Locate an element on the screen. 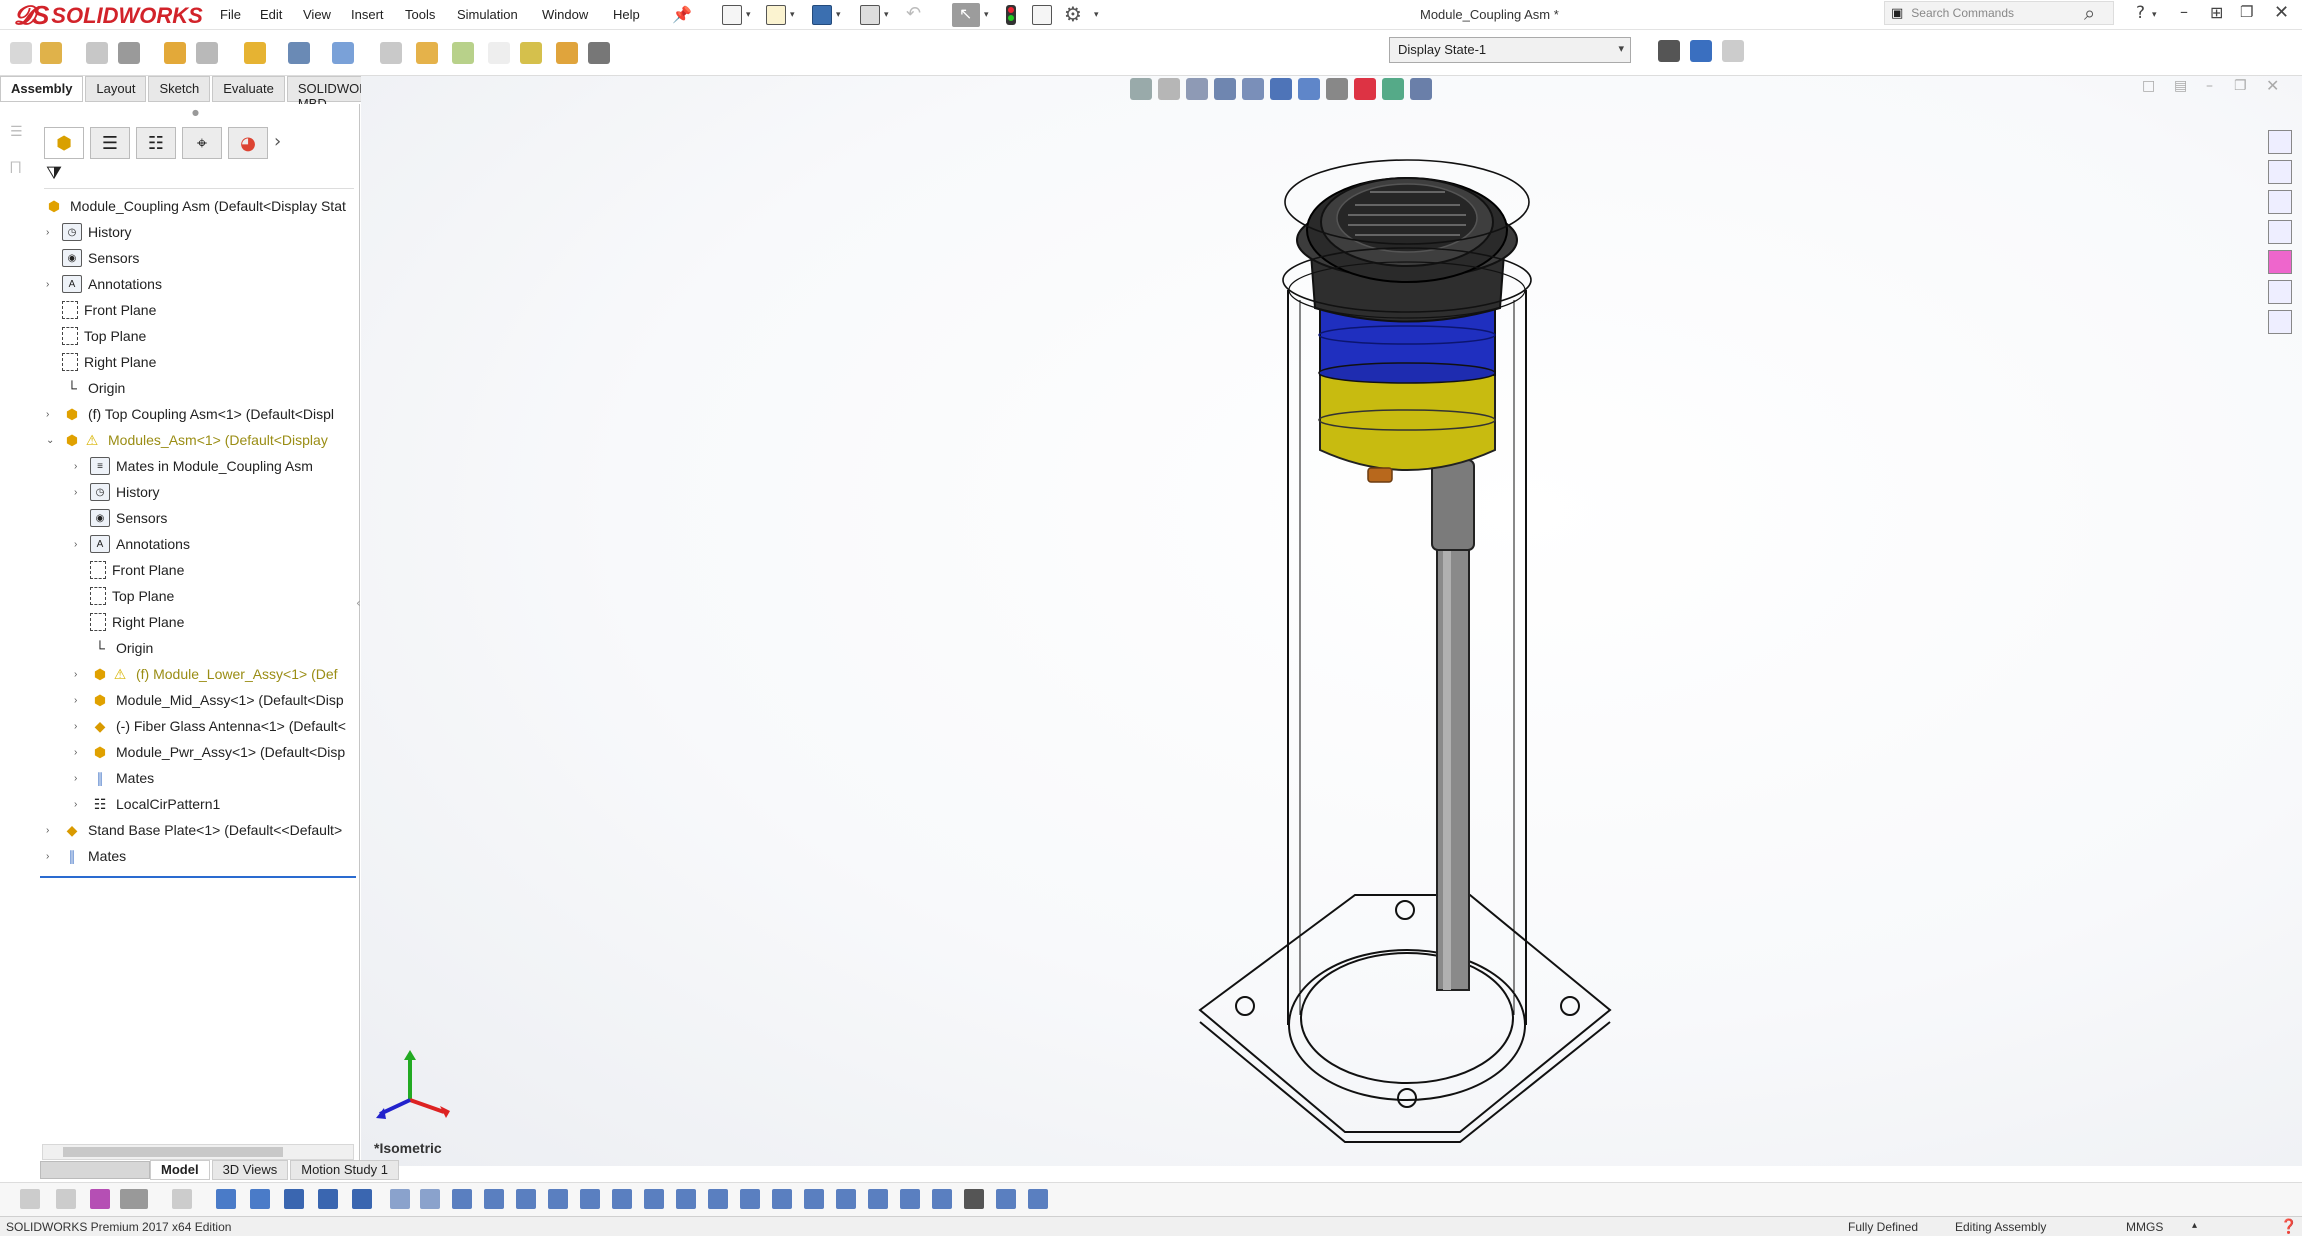 This screenshot has height=1236, width=2302. home-icon is located at coordinates (2280, 142).